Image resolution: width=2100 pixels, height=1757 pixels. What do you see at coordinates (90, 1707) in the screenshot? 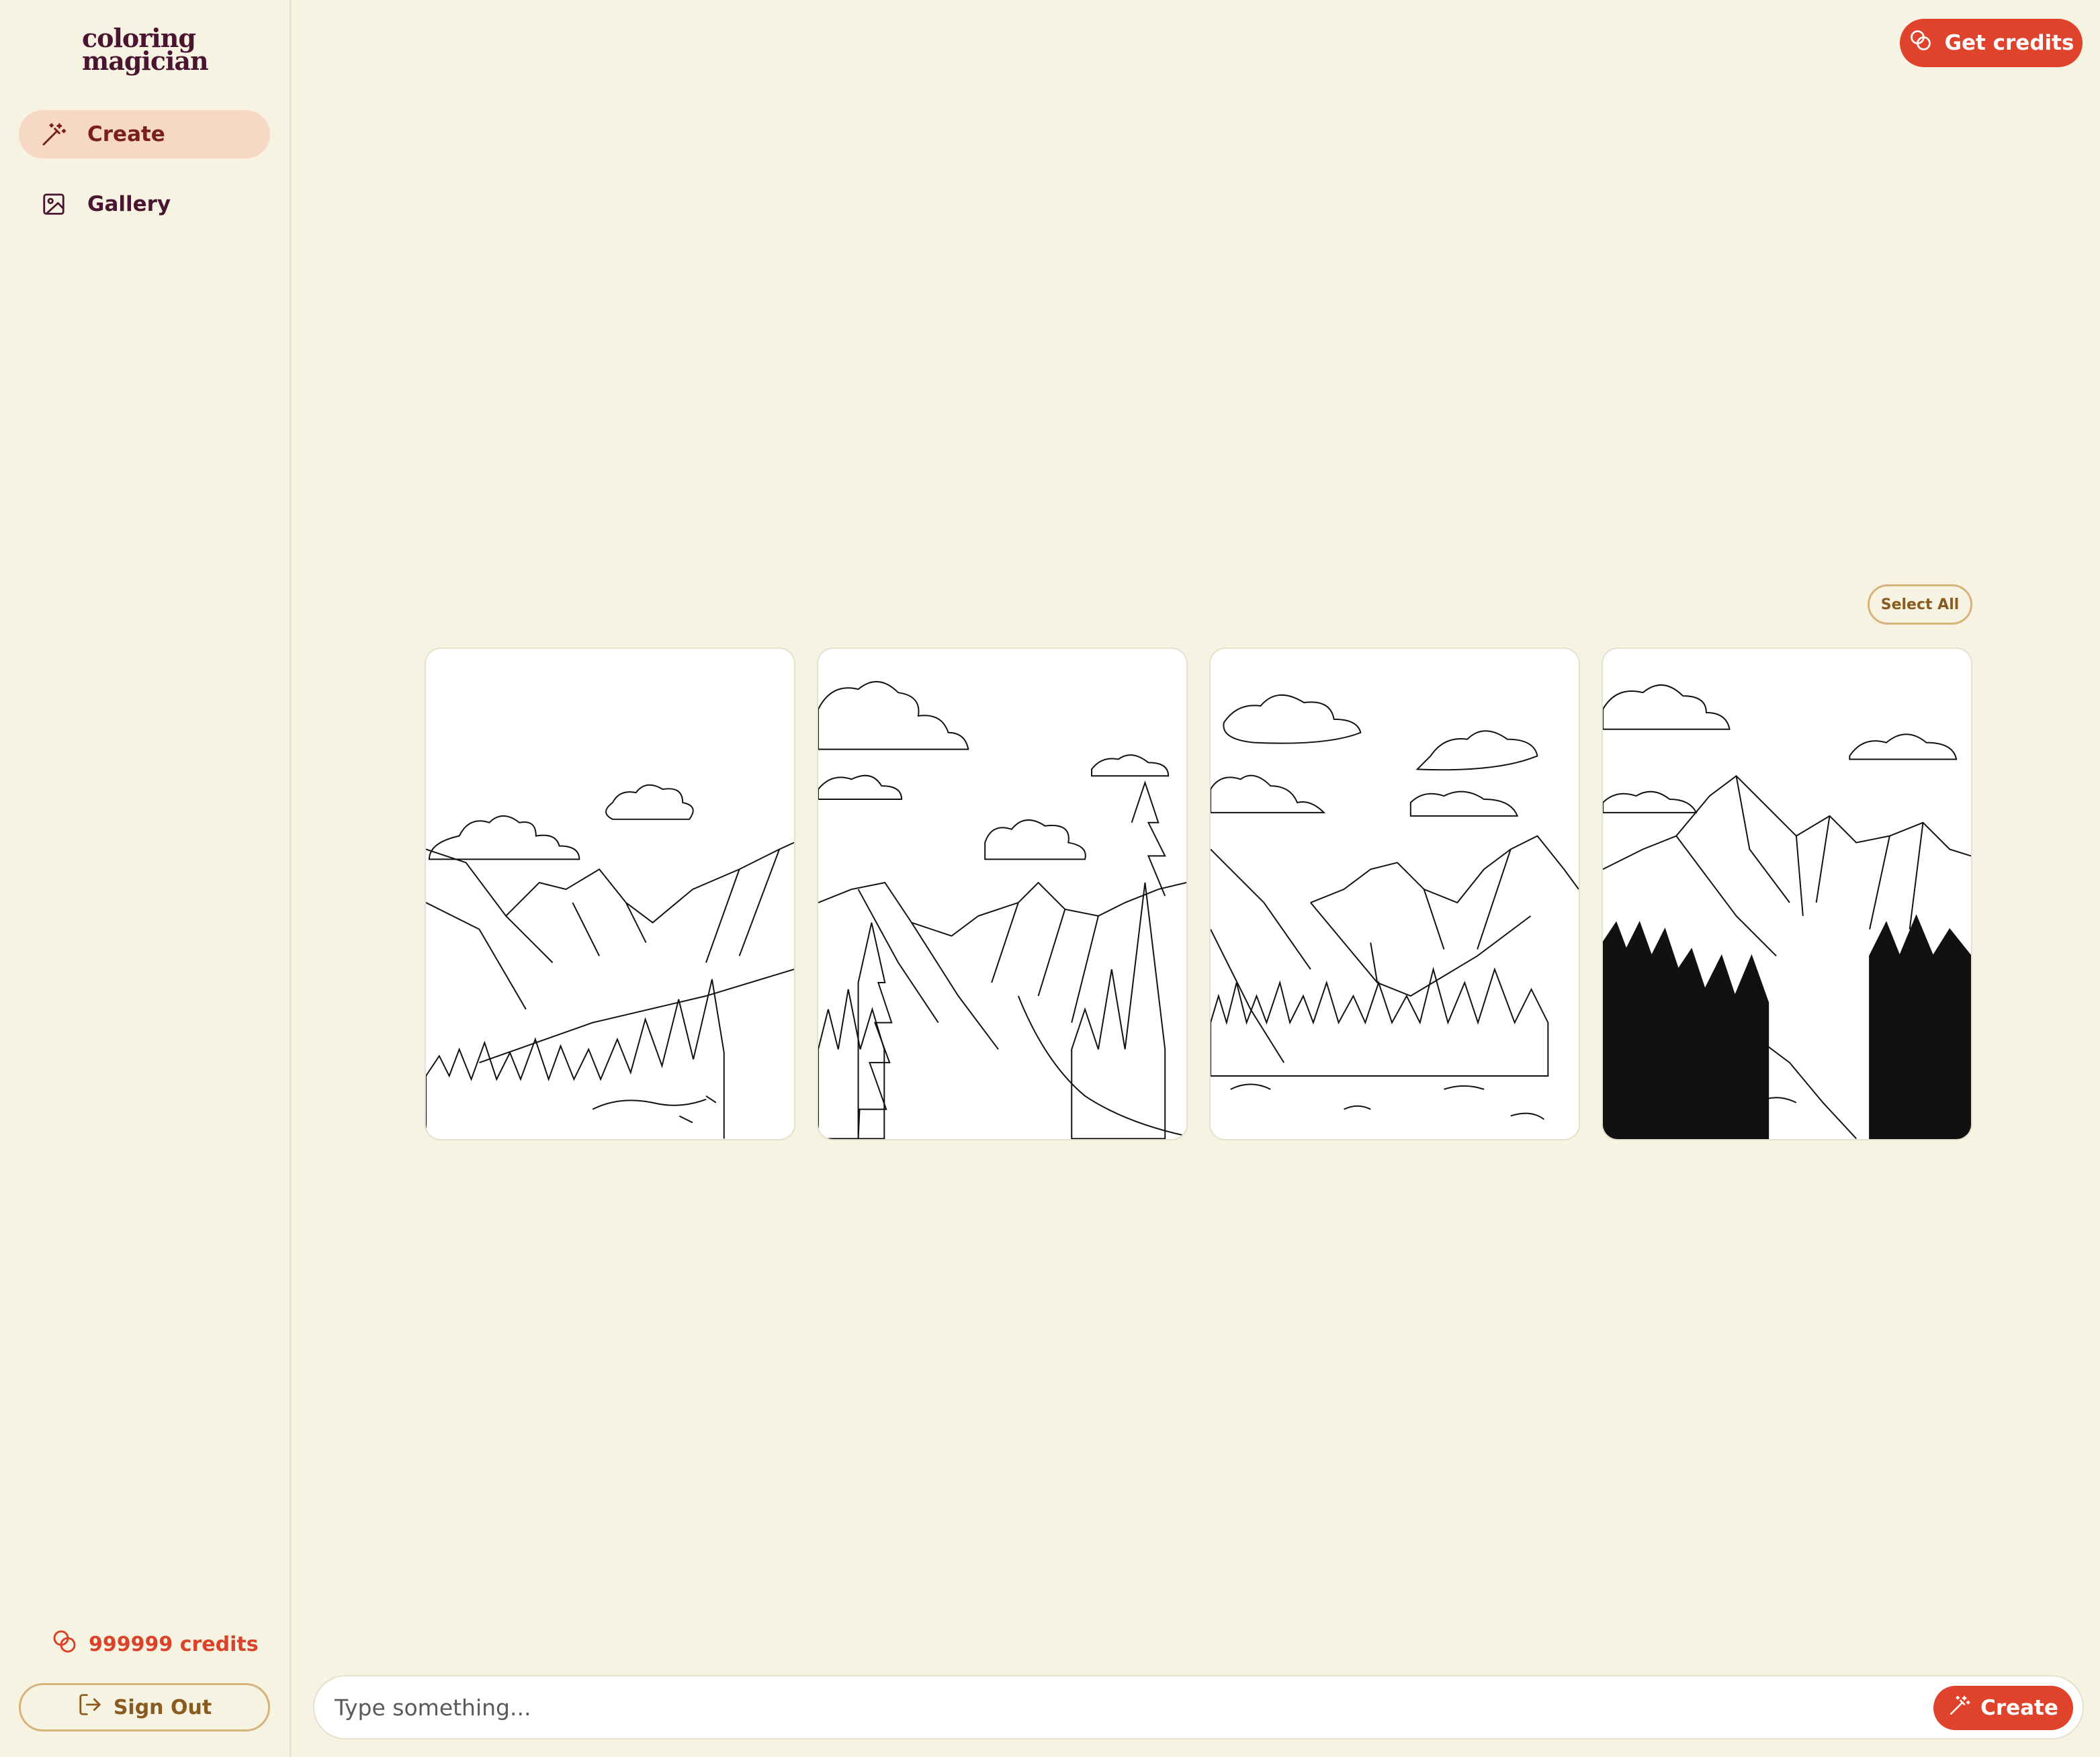
I see `sign-out-icon` at bounding box center [90, 1707].